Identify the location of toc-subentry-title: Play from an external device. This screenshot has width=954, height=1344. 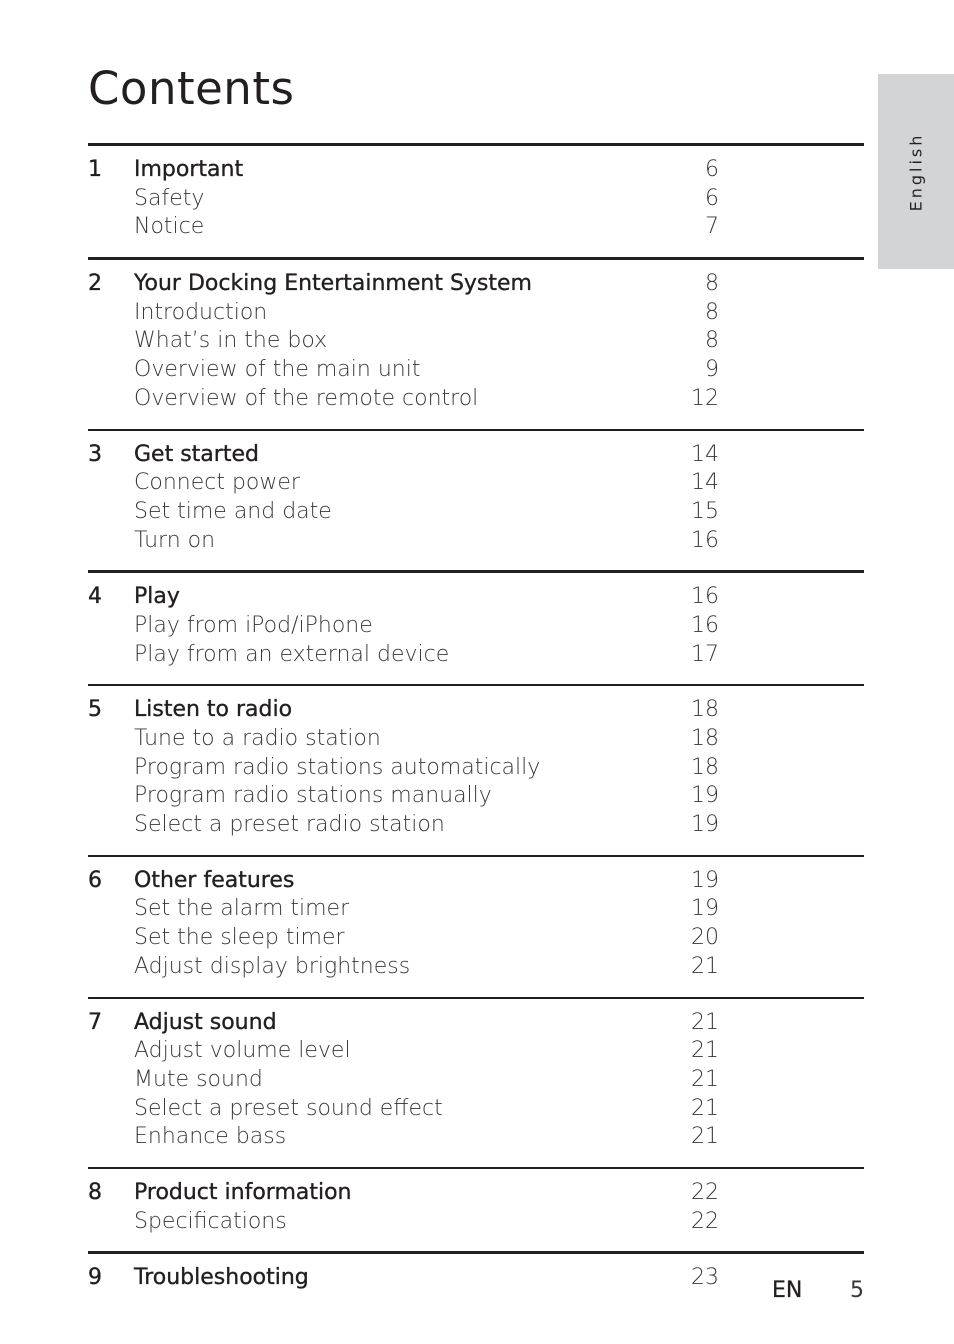
(371, 655).